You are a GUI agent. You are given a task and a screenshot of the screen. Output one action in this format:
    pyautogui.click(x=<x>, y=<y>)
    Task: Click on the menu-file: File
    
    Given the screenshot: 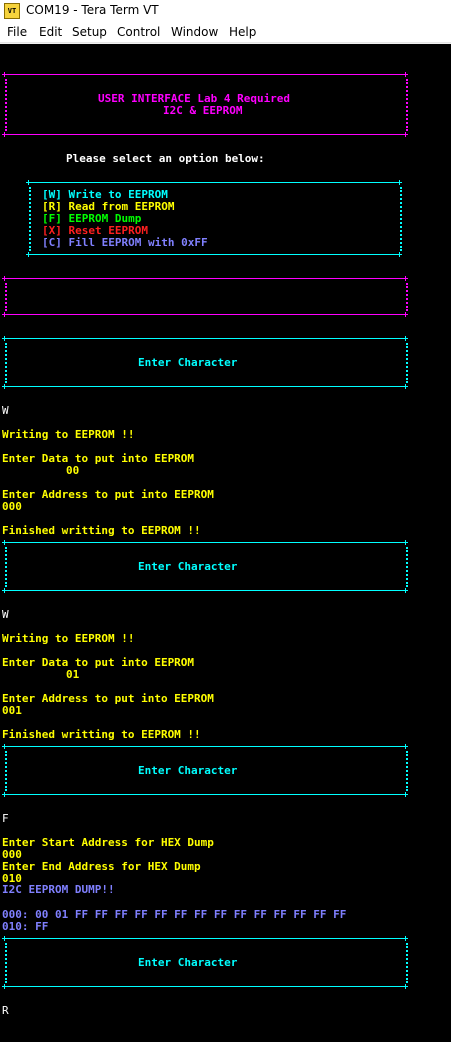 What is the action you would take?
    pyautogui.click(x=17, y=32)
    